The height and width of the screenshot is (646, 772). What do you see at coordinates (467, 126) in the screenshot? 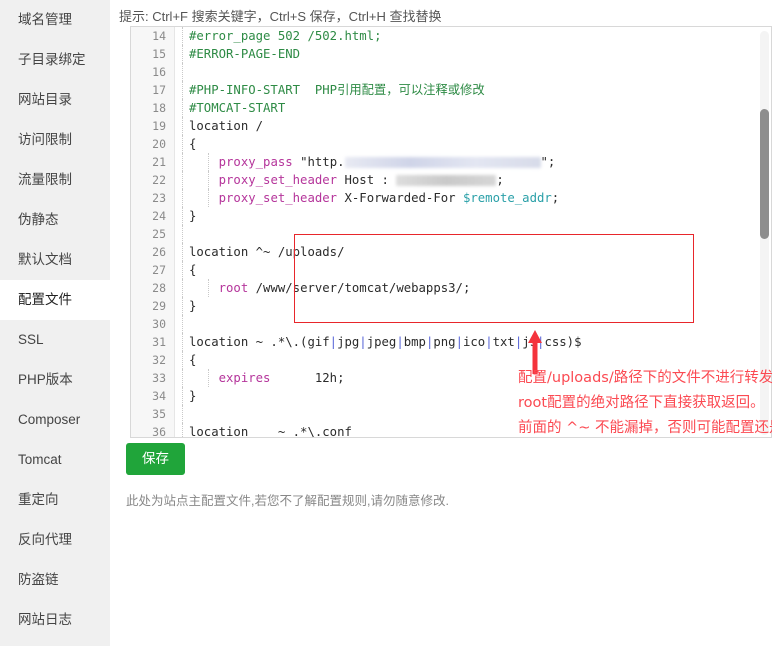
I see `code-line: location /` at bounding box center [467, 126].